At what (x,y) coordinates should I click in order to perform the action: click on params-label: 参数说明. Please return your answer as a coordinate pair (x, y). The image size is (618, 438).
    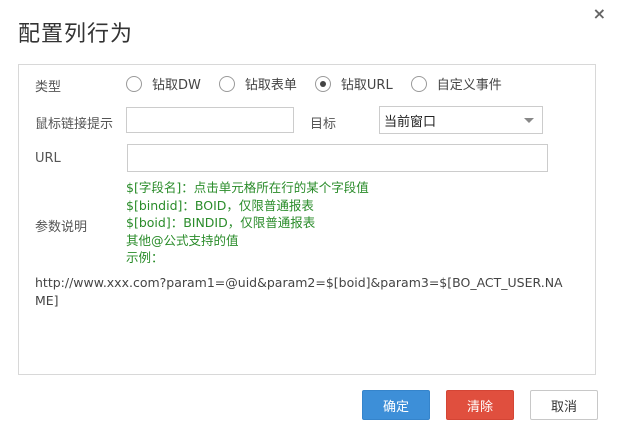
    Looking at the image, I should click on (61, 227).